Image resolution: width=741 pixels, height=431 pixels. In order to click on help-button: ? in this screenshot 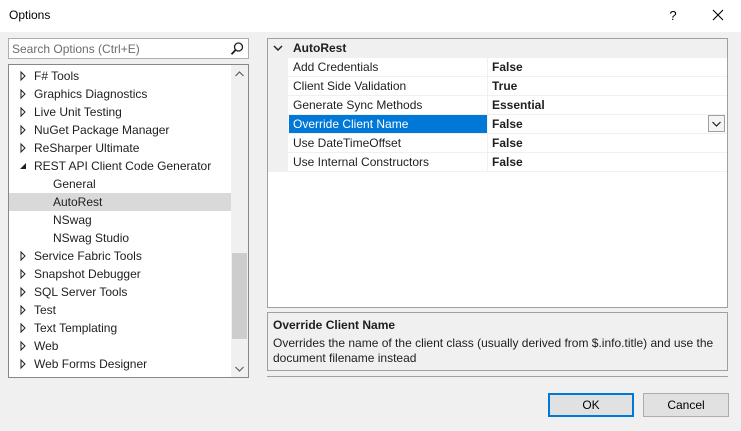, I will do `click(673, 15)`.